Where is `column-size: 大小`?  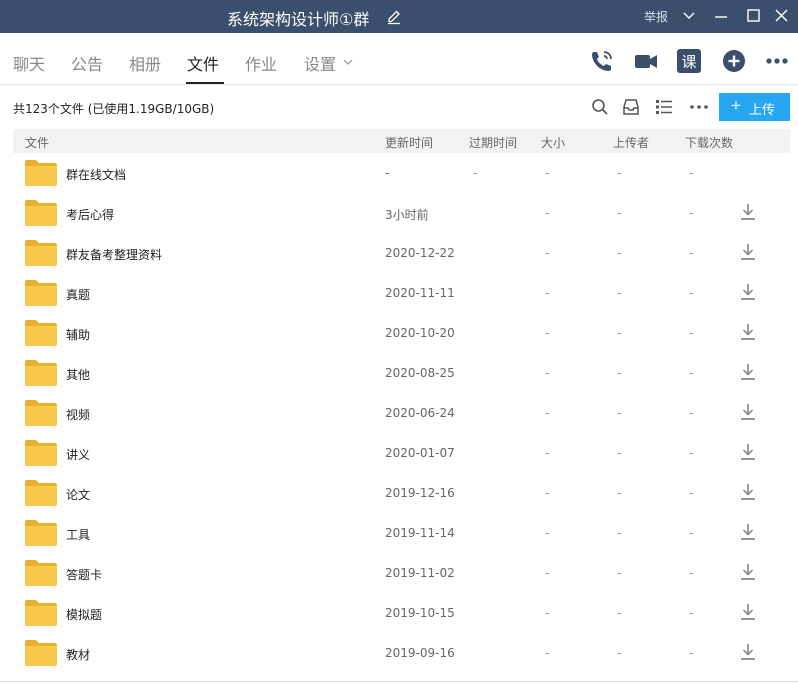 column-size: 大小 is located at coordinates (553, 142).